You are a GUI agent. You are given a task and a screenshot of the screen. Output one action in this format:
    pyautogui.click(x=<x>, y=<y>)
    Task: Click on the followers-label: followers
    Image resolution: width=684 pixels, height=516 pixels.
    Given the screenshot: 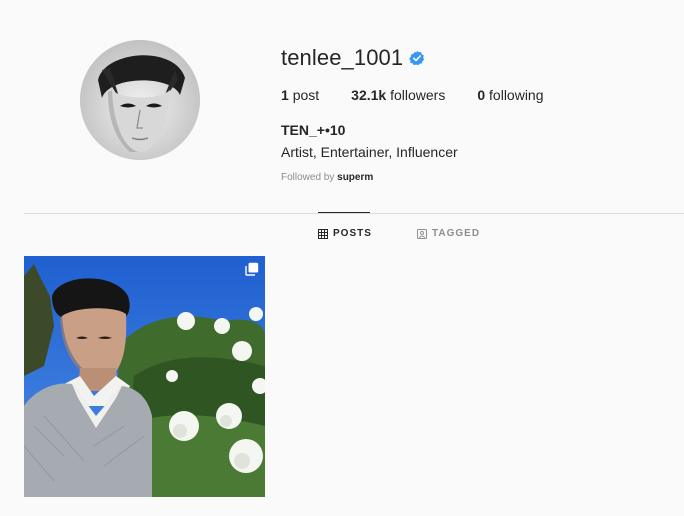 What is the action you would take?
    pyautogui.click(x=418, y=95)
    